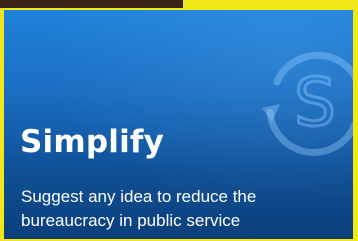 The height and width of the screenshot is (241, 358). Describe the element at coordinates (139, 196) in the screenshot. I see `card-description-line-1: Suggest any idea to reduce the` at that location.